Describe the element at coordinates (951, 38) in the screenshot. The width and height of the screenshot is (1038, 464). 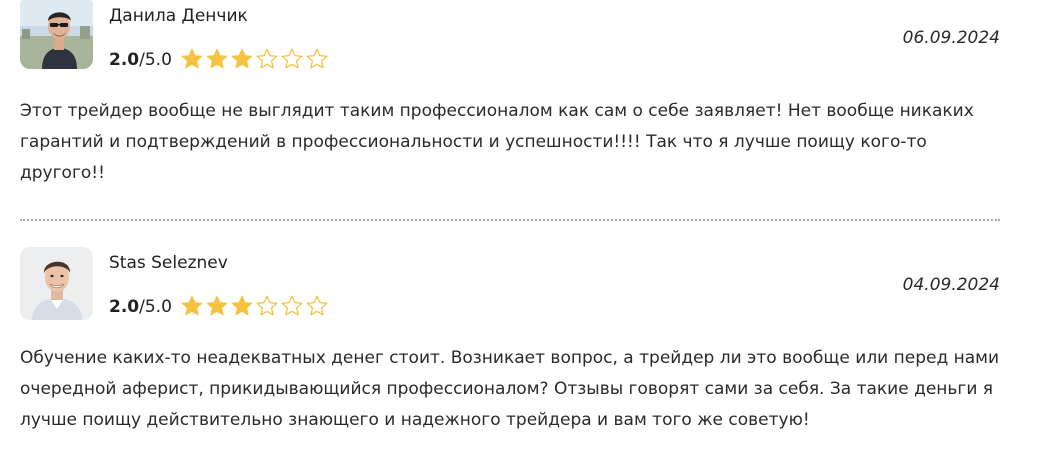
I see `review-date: 06.09.2024` at that location.